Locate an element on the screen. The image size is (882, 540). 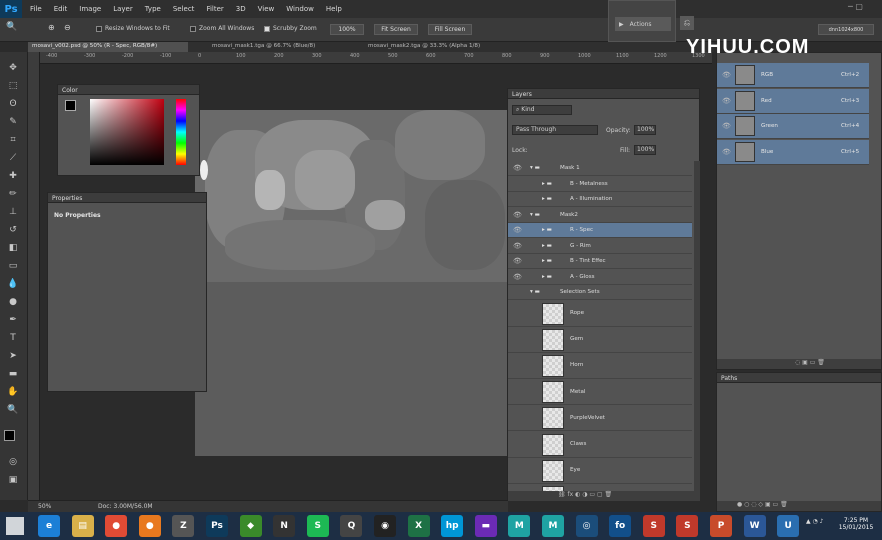
crop-tool-icon: ⌗ is located at coordinates (13, 140).